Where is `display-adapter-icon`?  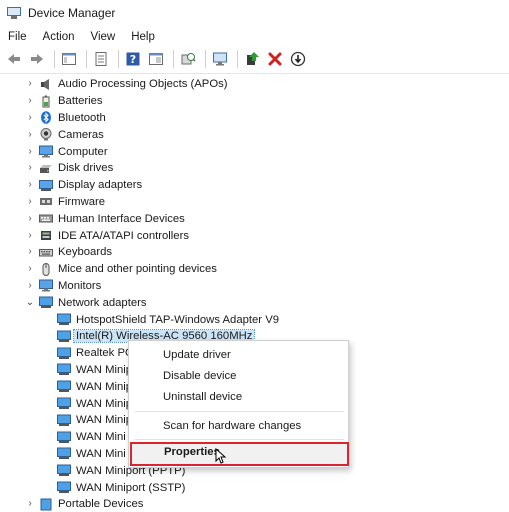
display-adapter-icon is located at coordinates (46, 185).